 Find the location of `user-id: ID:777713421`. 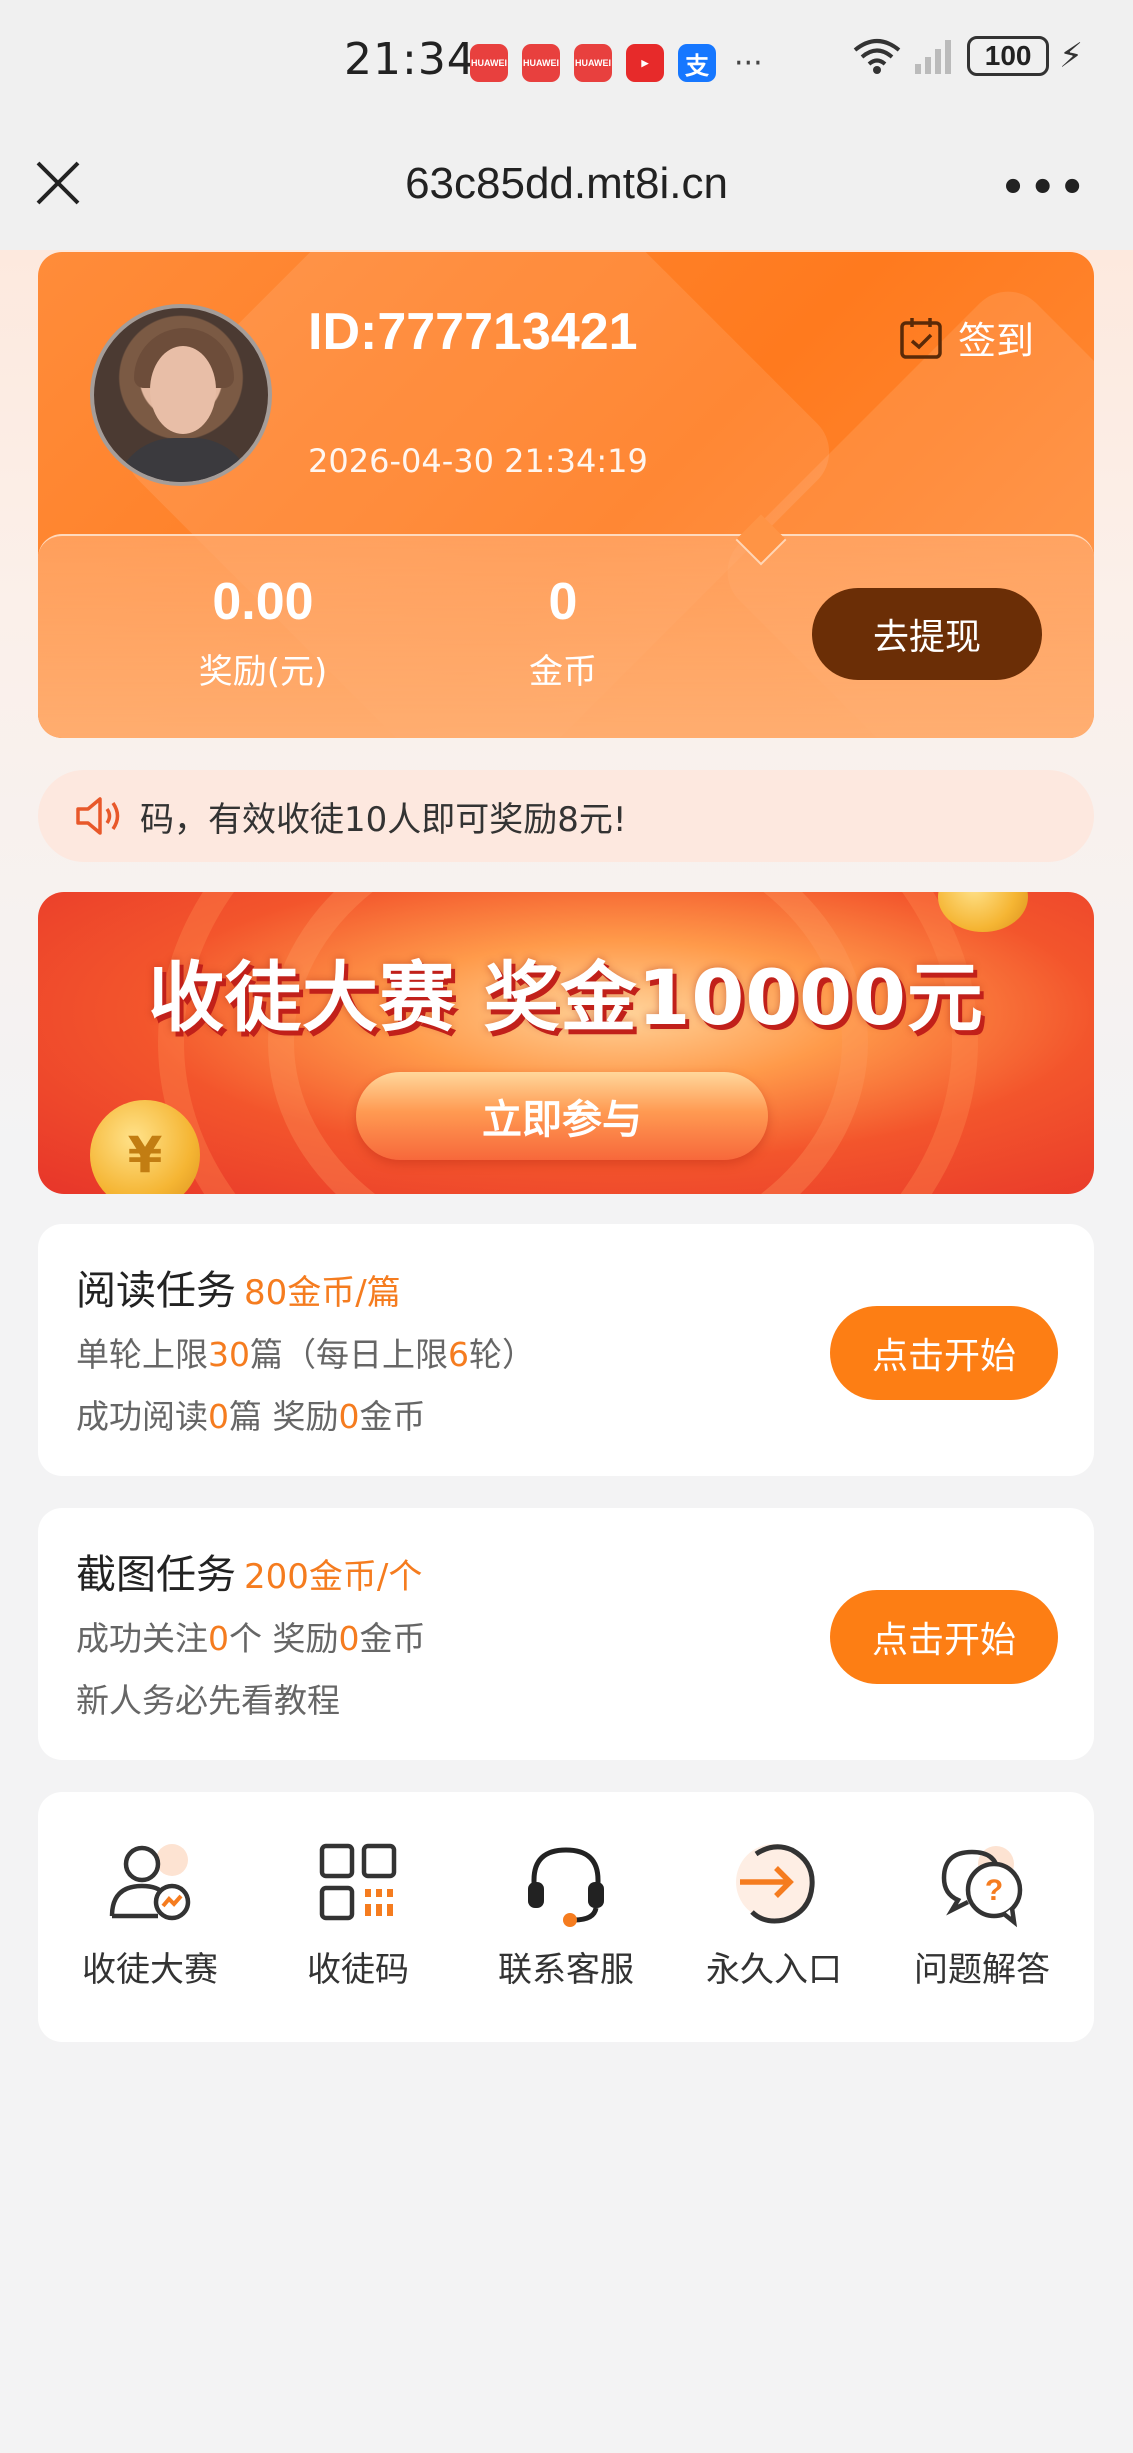

user-id: ID:777713421 is located at coordinates (473, 332).